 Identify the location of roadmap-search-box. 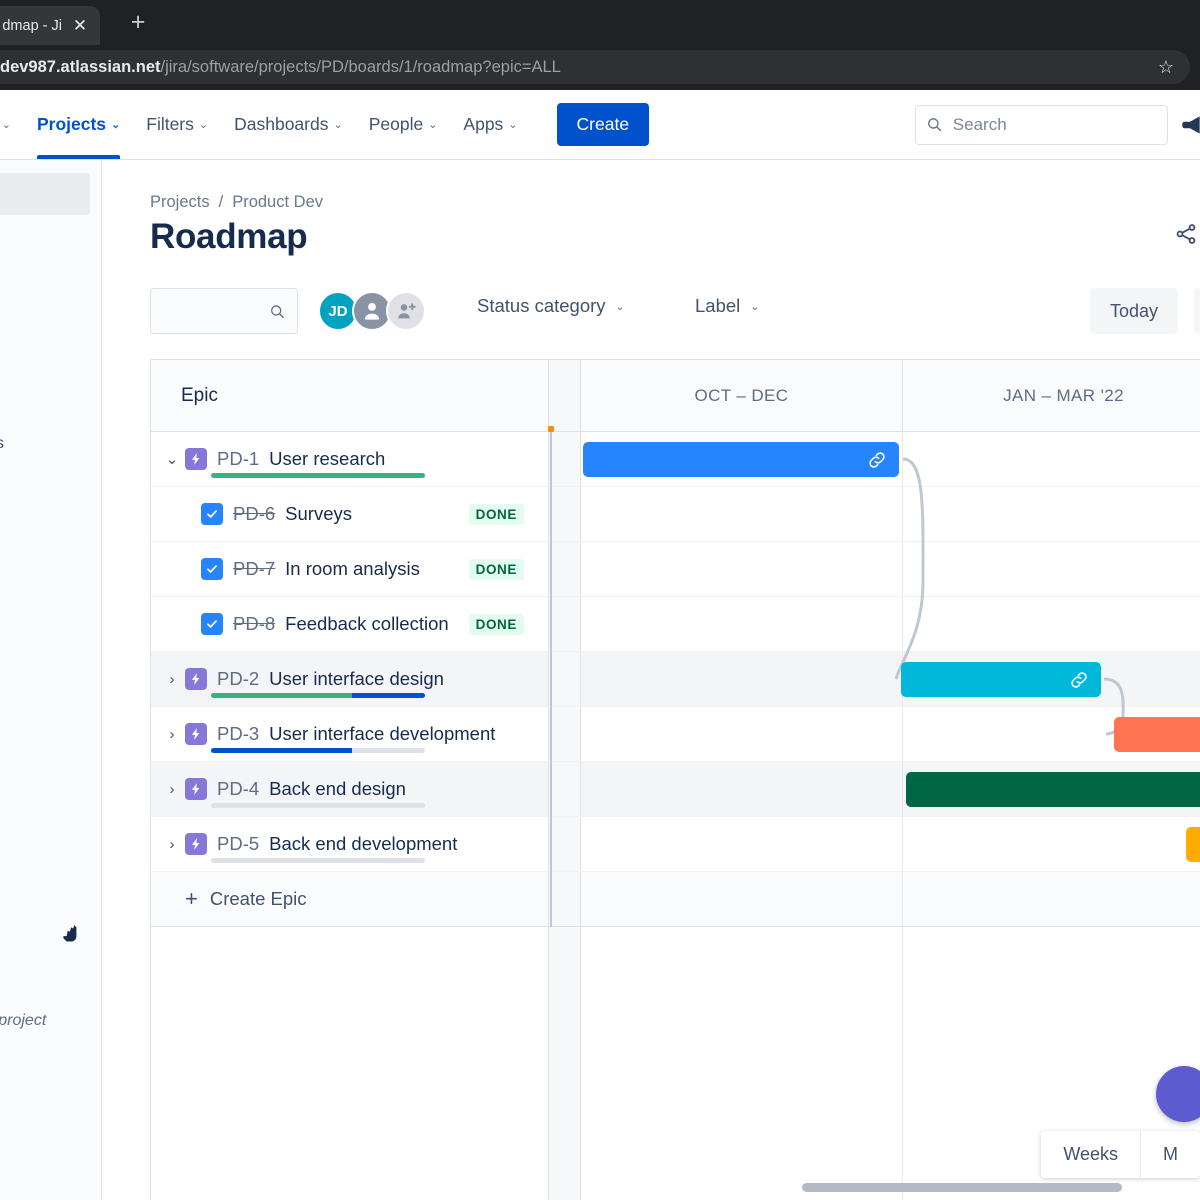
(224, 311).